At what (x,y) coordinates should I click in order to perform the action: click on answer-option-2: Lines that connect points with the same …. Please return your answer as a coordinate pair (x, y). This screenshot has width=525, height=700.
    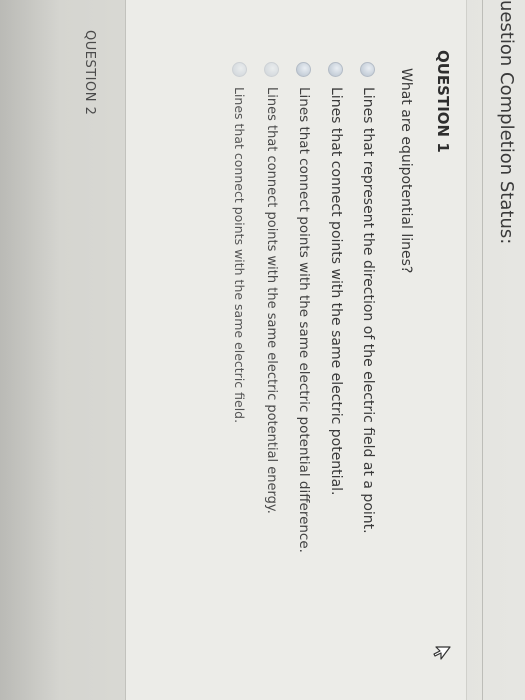
    Looking at the image, I should click on (336, 307).